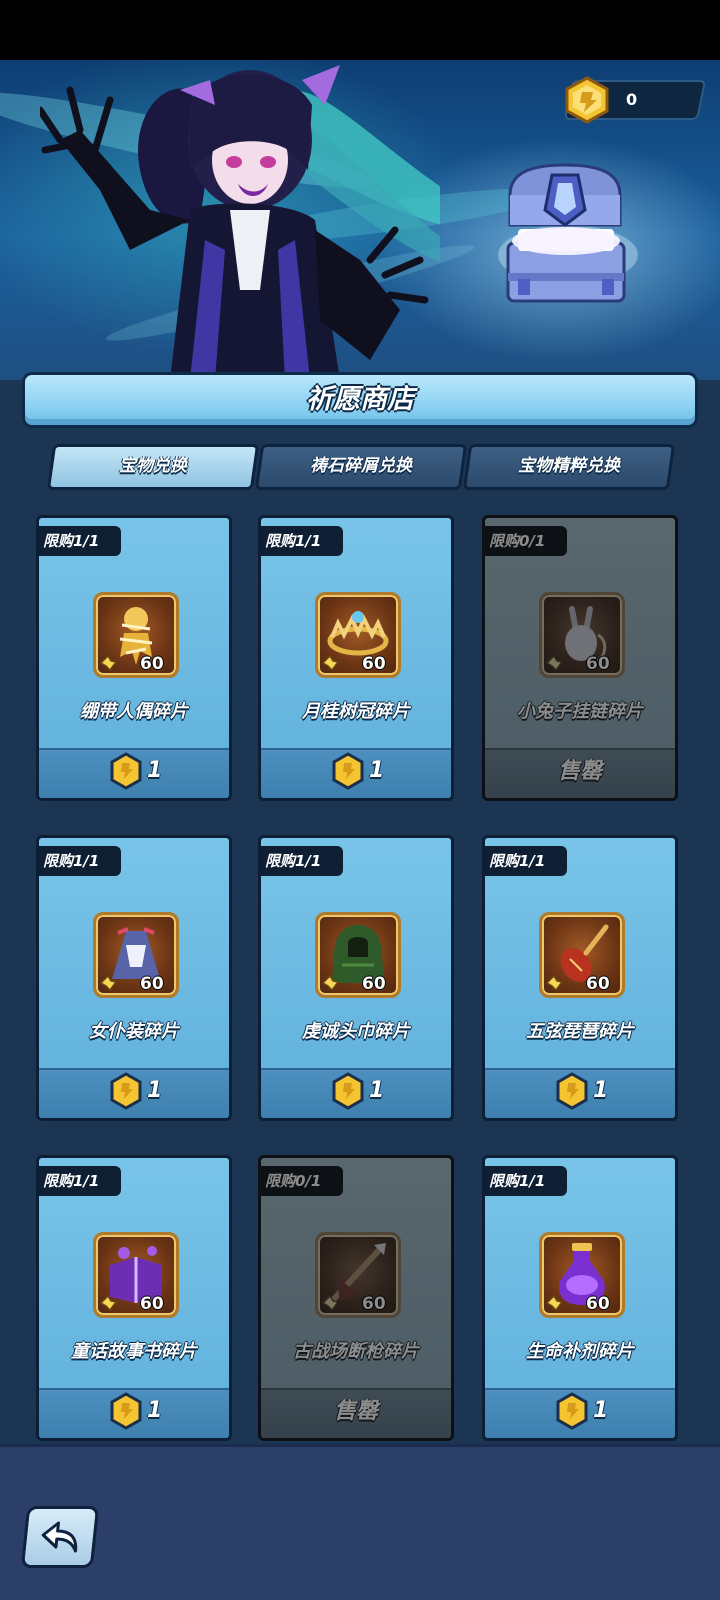  I want to click on shop-title-bar: 祈愿商店, so click(360, 400).